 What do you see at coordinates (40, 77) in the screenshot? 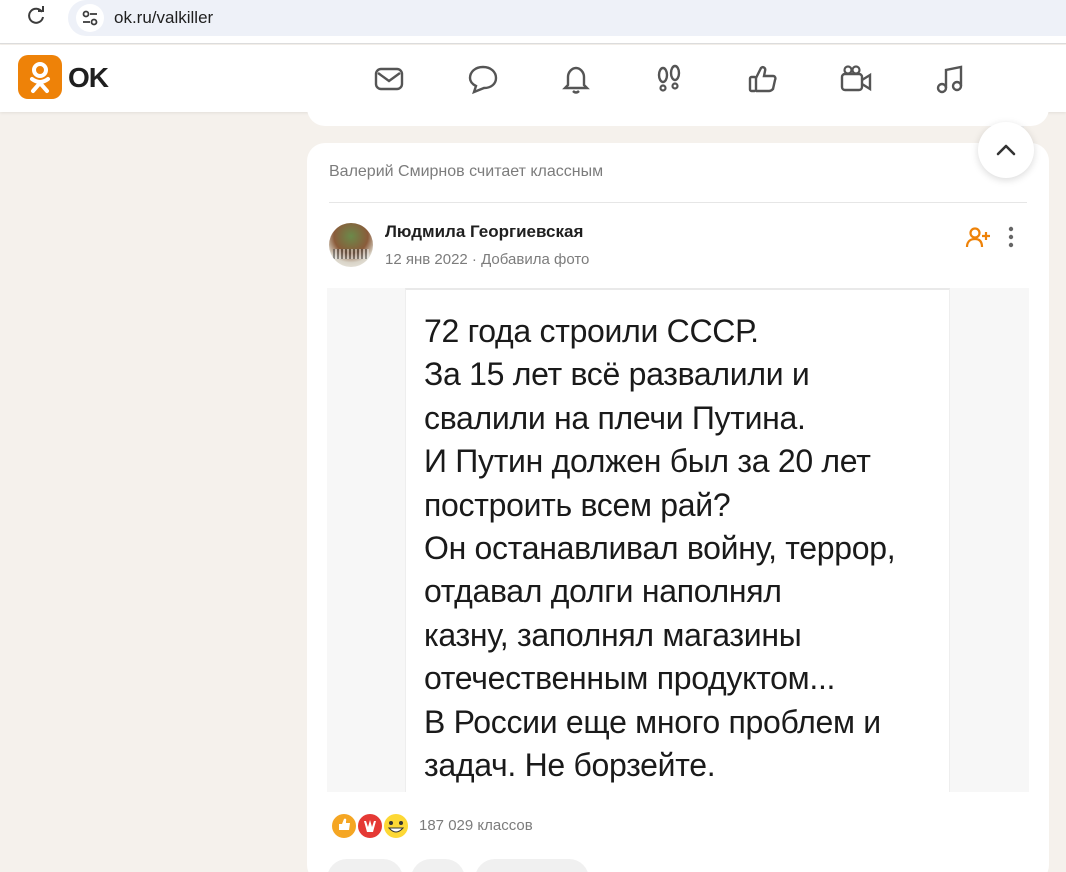
I see `ok-logo-icon` at bounding box center [40, 77].